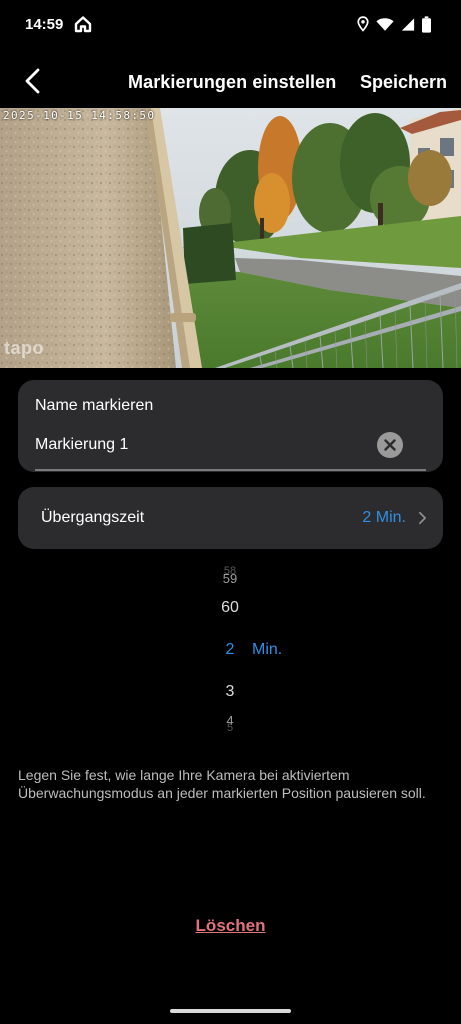  I want to click on picker-item: 59, so click(230, 578).